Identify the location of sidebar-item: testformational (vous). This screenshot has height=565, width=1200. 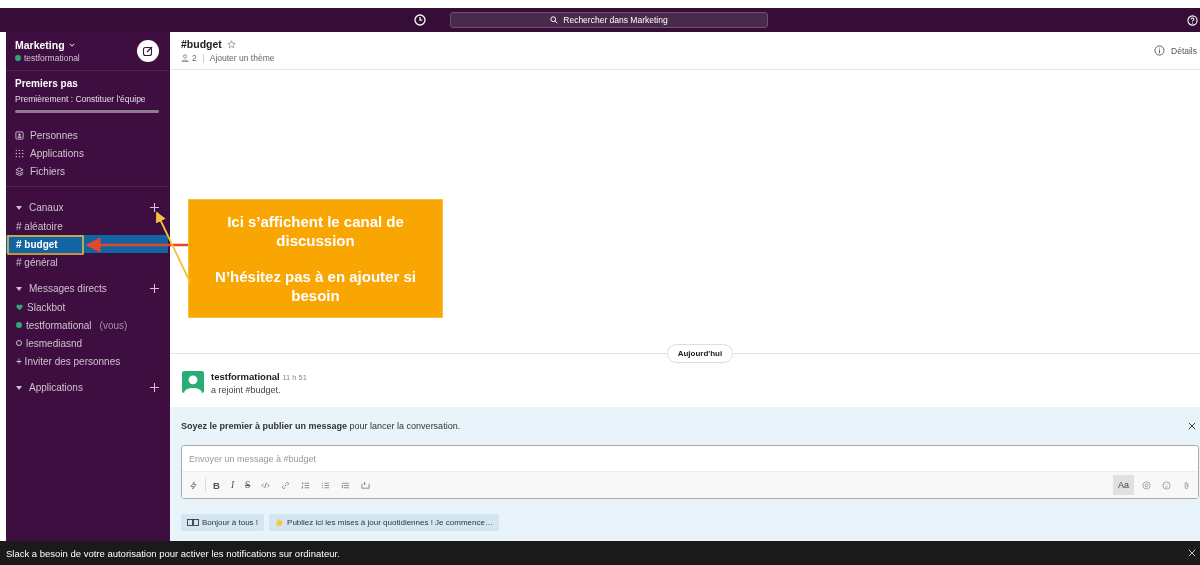
(87, 325).